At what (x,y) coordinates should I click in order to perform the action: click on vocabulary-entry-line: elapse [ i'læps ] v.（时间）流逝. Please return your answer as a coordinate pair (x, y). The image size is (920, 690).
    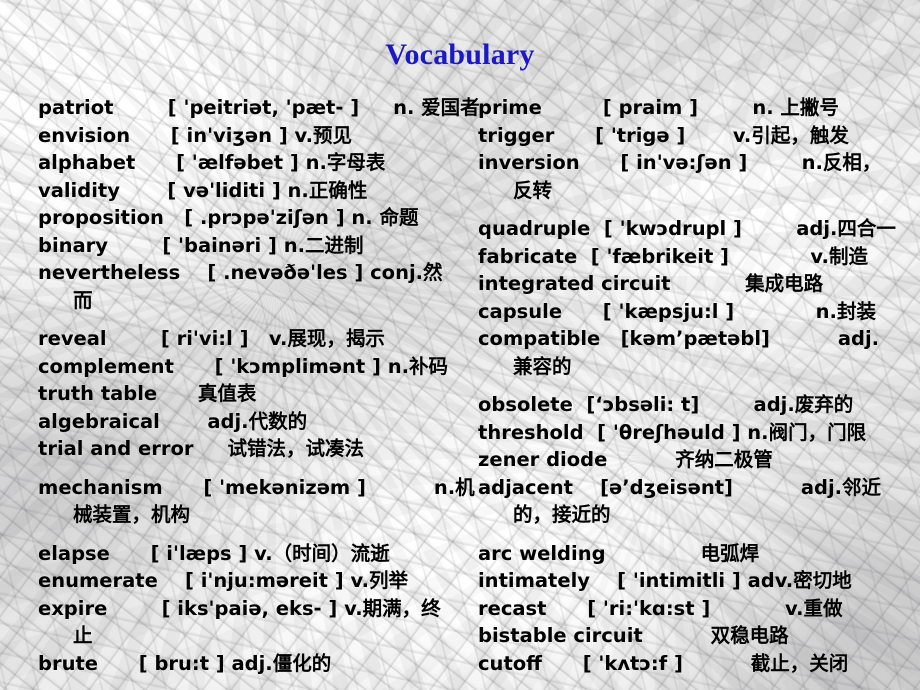
    Looking at the image, I should click on (214, 553).